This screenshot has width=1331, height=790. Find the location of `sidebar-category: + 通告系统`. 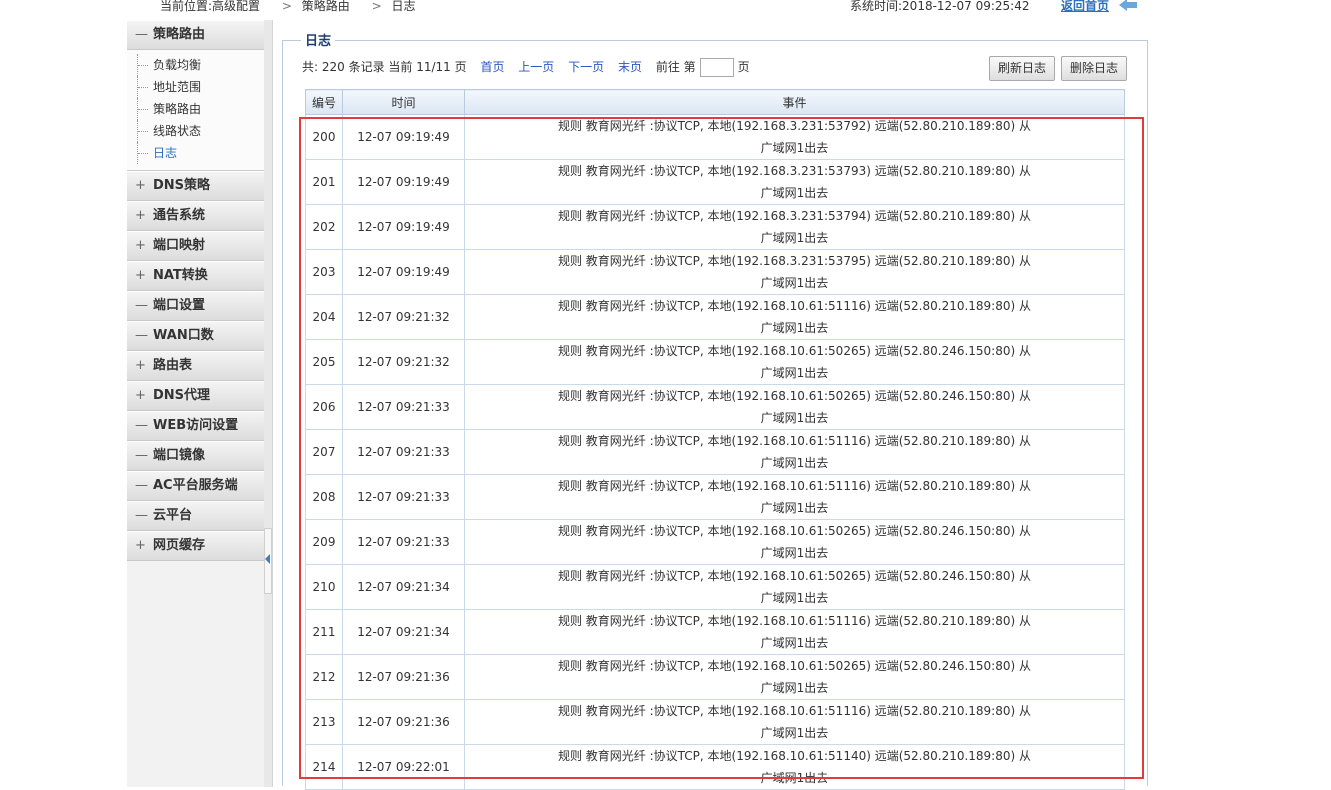

sidebar-category: + 通告系统 is located at coordinates (195, 216).